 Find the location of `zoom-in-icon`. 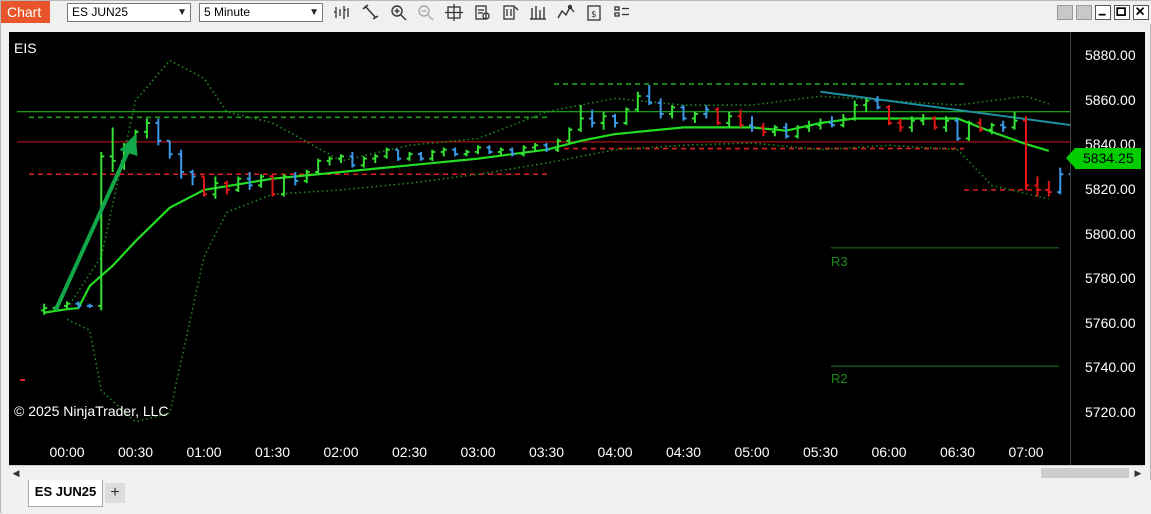

zoom-in-icon is located at coordinates (399, 12).